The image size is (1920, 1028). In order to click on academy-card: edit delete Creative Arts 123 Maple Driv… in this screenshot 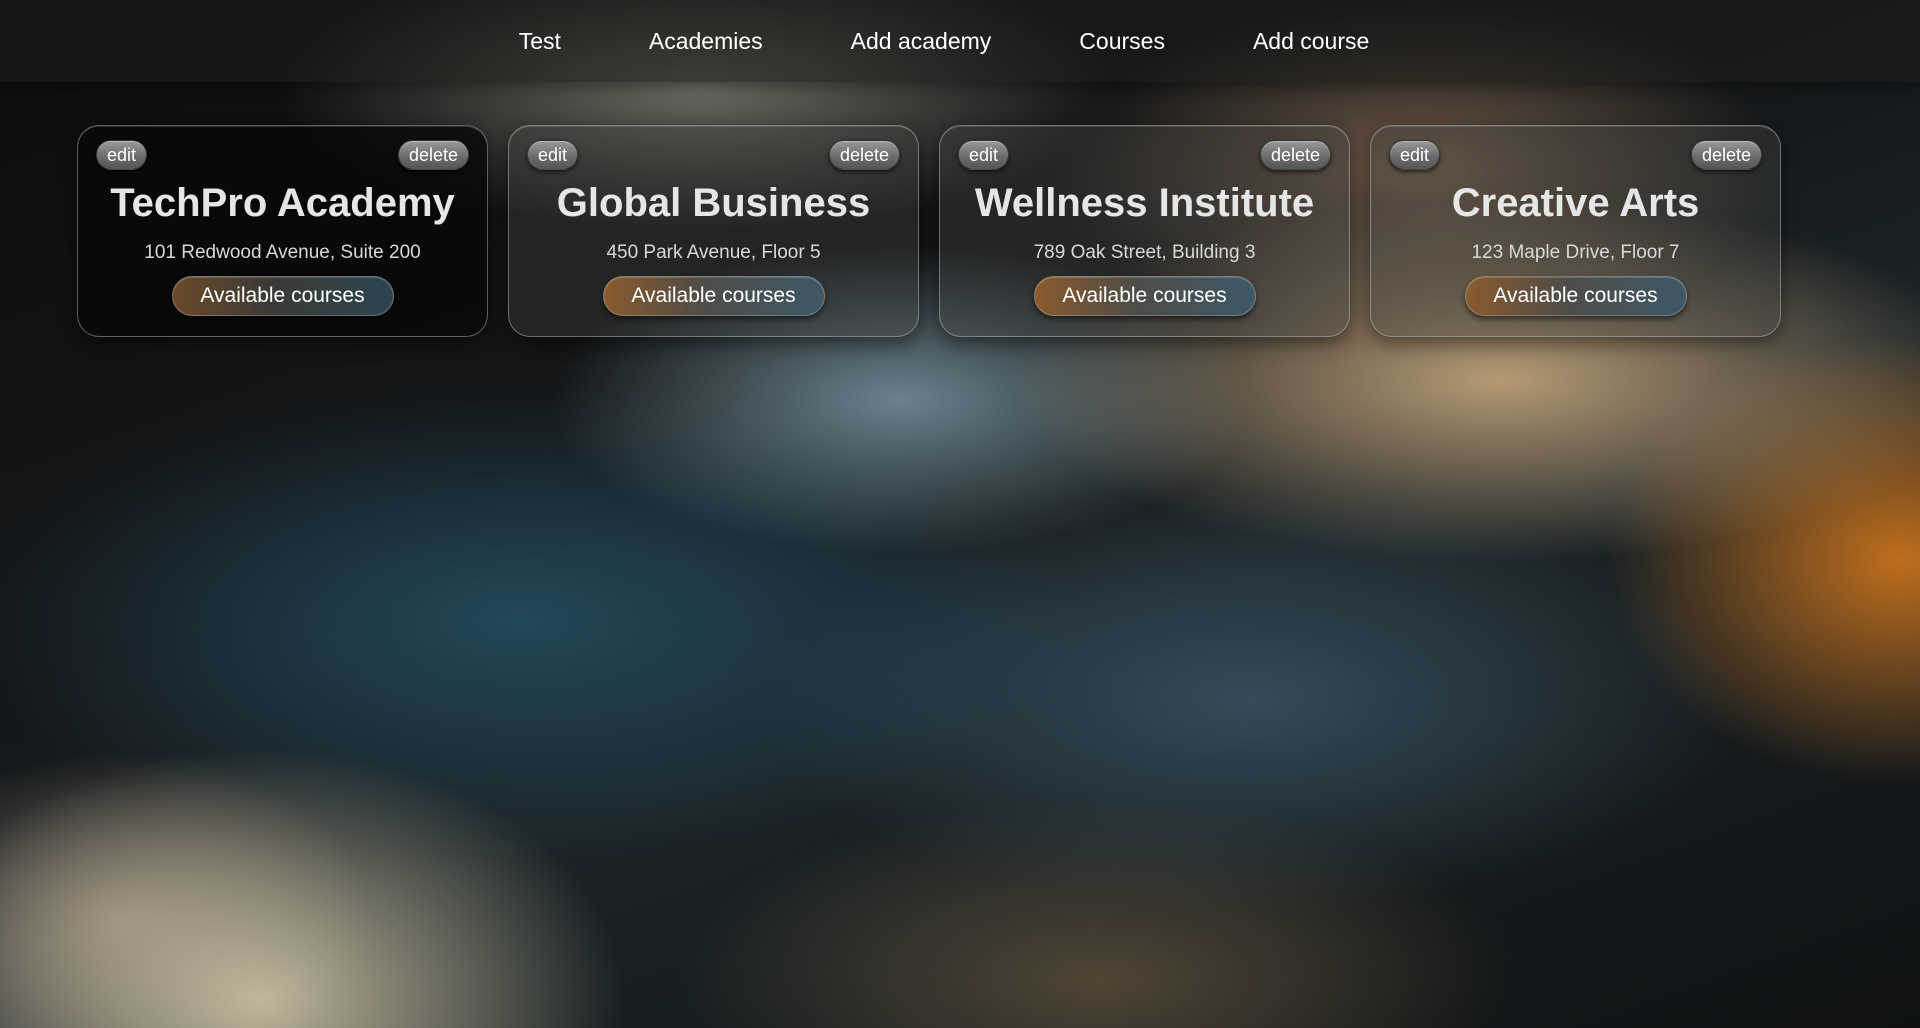, I will do `click(1575, 231)`.